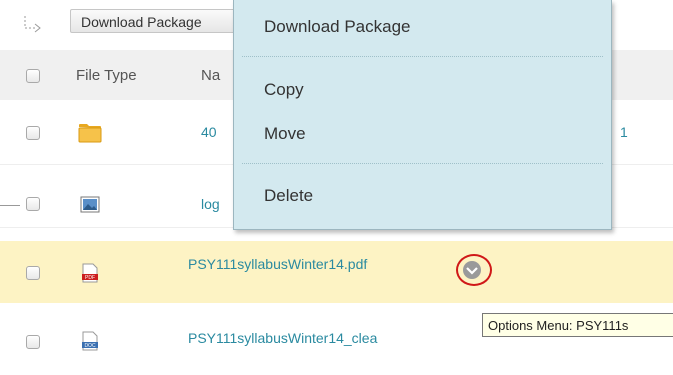 The image size is (673, 375). I want to click on file-name-link: log, so click(210, 204).